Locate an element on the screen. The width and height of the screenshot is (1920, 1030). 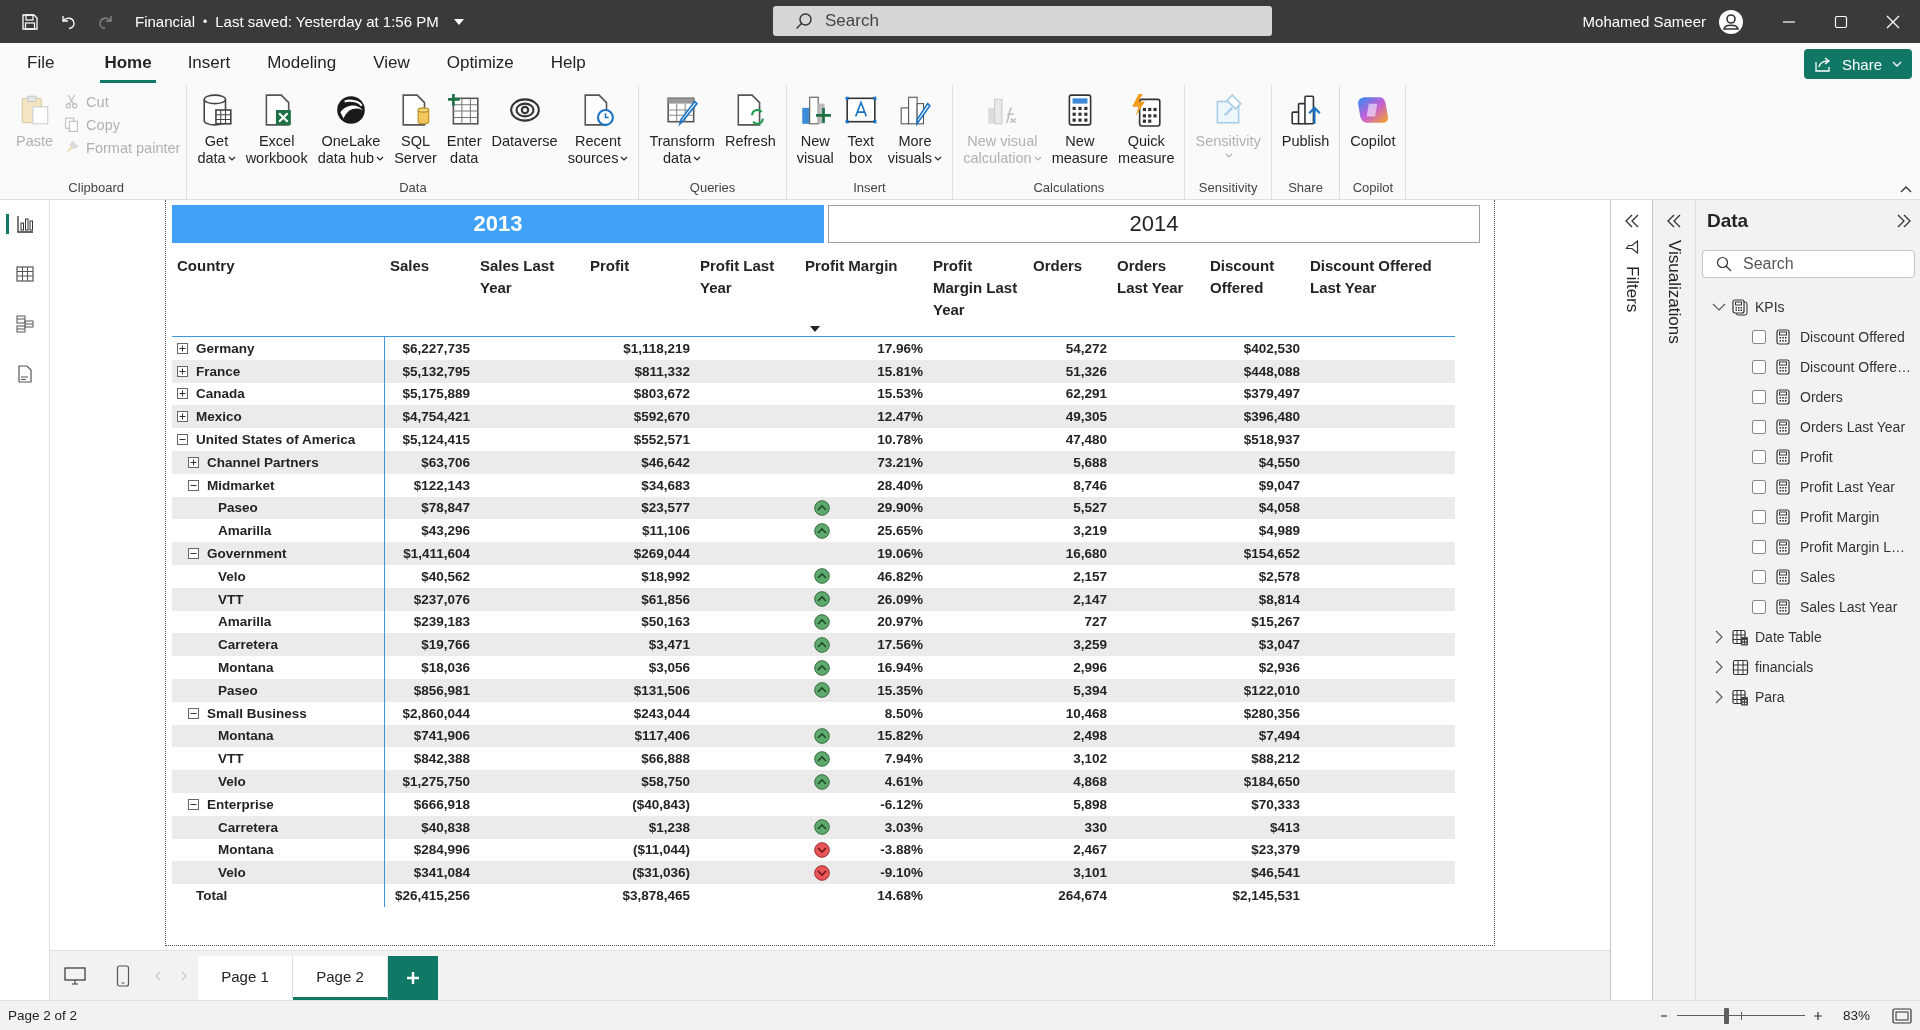
avatar-icon is located at coordinates (1731, 21).